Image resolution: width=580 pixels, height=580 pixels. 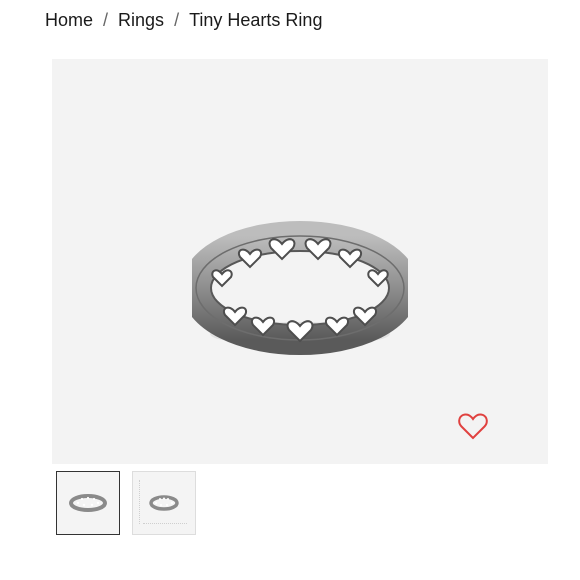 What do you see at coordinates (183, 20) in the screenshot?
I see `breadcrumb: Home / Rings / Tiny Hearts Ring` at bounding box center [183, 20].